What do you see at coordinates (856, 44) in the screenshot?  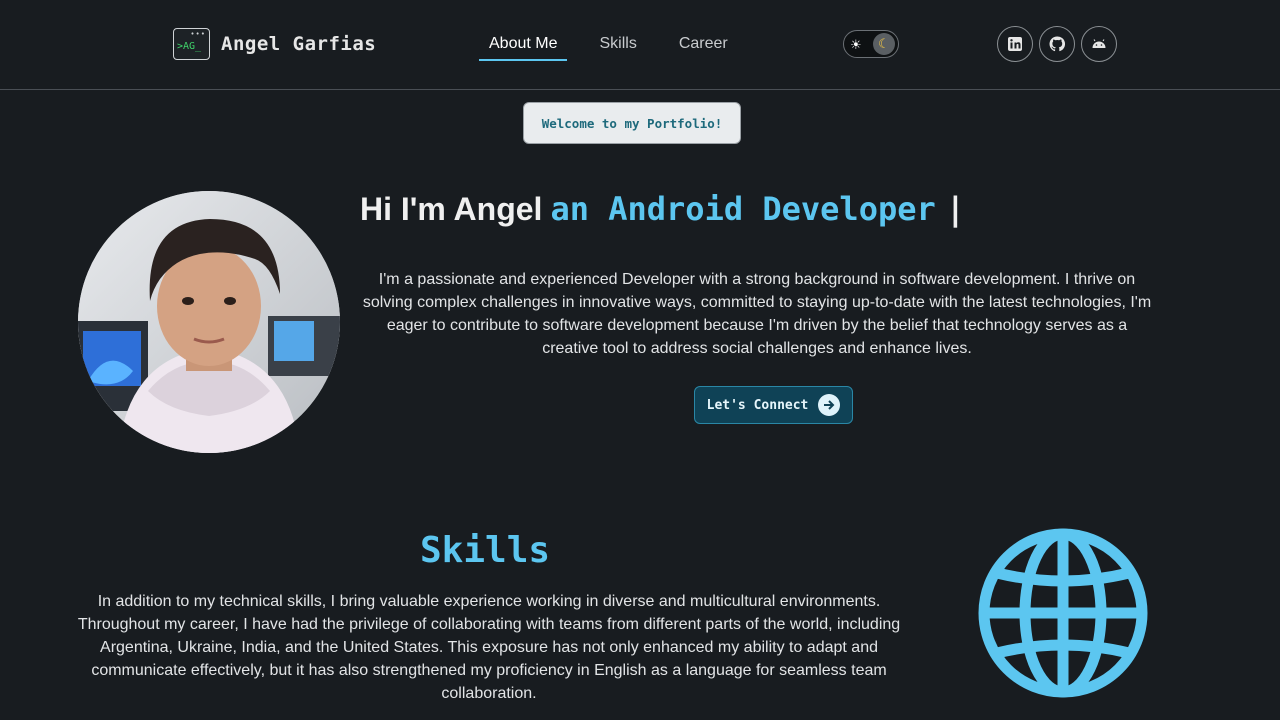 I see `sun-icon: ☀` at bounding box center [856, 44].